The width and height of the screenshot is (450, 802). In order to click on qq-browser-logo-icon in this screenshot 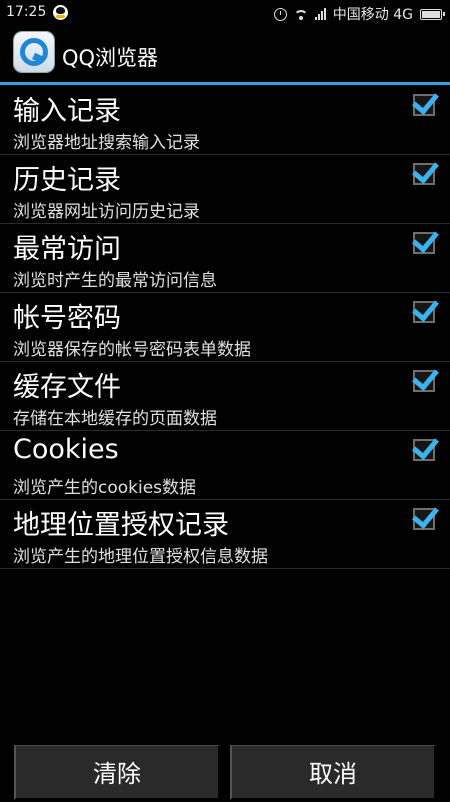, I will do `click(34, 52)`.